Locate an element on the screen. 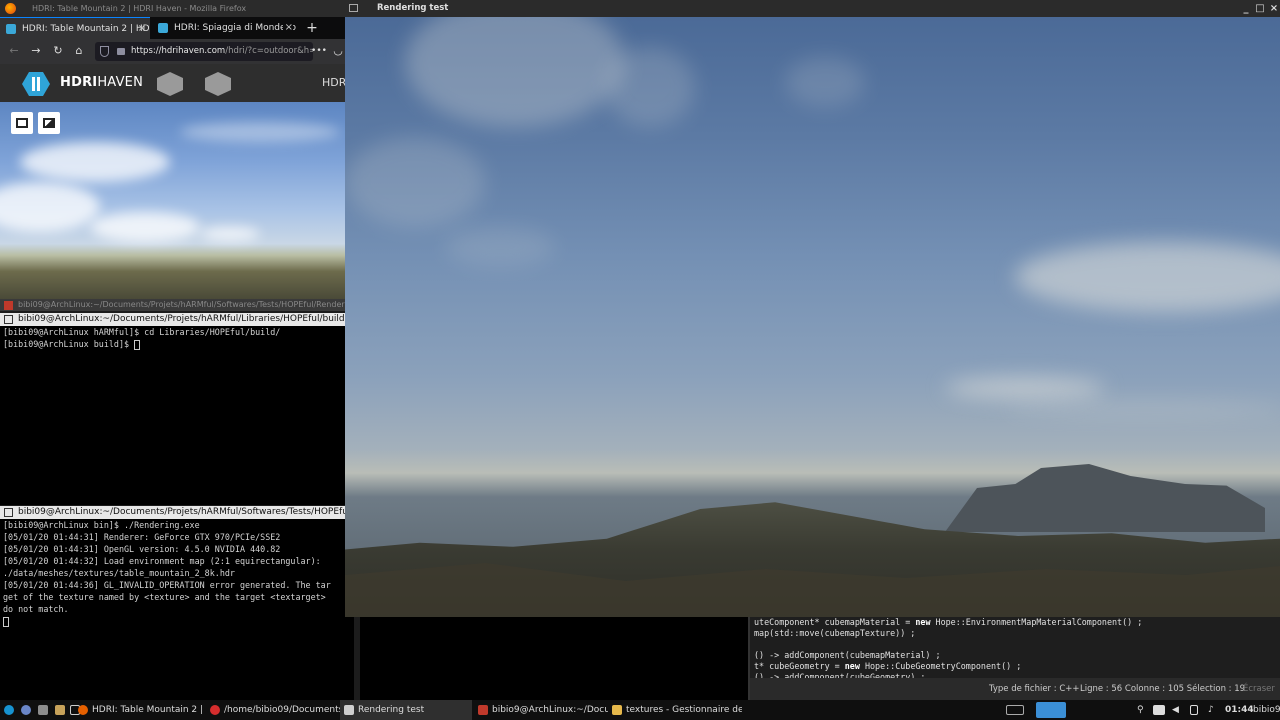  workspace-2-icon is located at coordinates (1051, 710).